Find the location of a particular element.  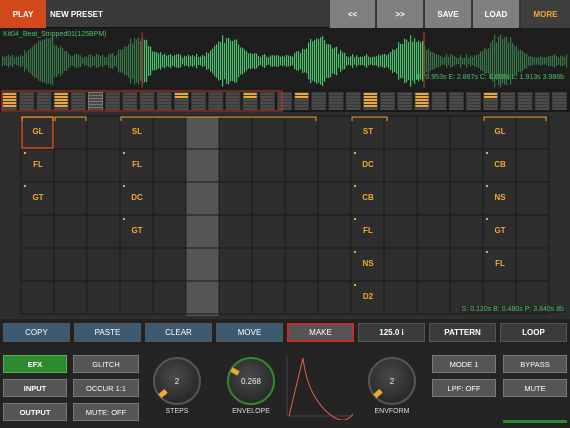

play-button: PLAY is located at coordinates (23, 14).